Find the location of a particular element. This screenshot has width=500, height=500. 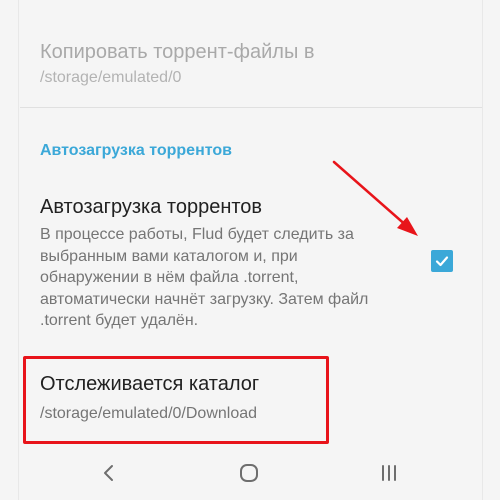

back-chevron-icon is located at coordinates (108, 473).